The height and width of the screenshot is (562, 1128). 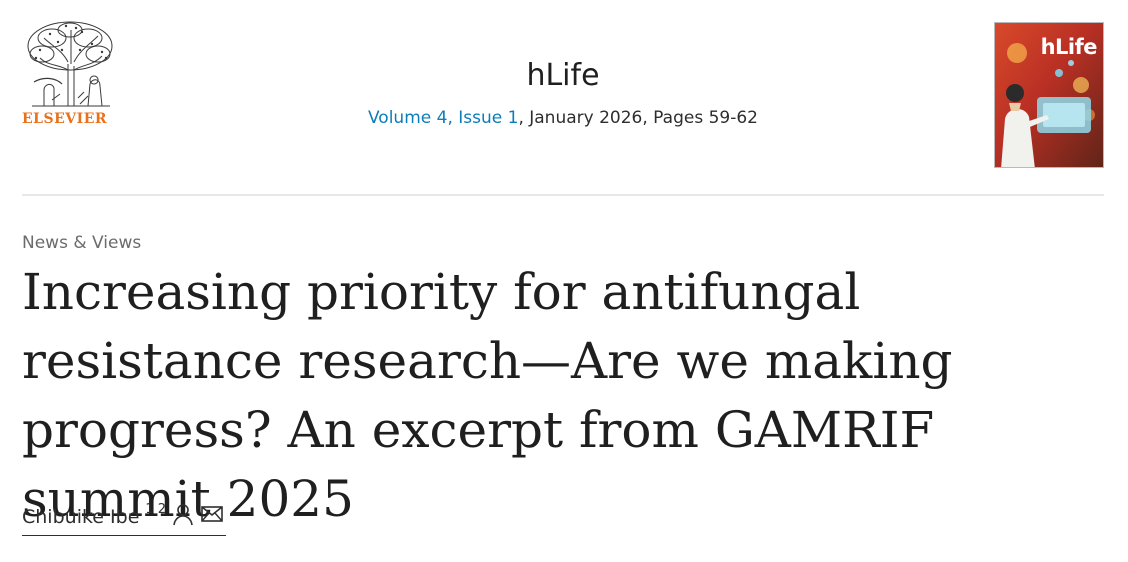 I want to click on journal-cover-image: hLife, so click(x=1049, y=95).